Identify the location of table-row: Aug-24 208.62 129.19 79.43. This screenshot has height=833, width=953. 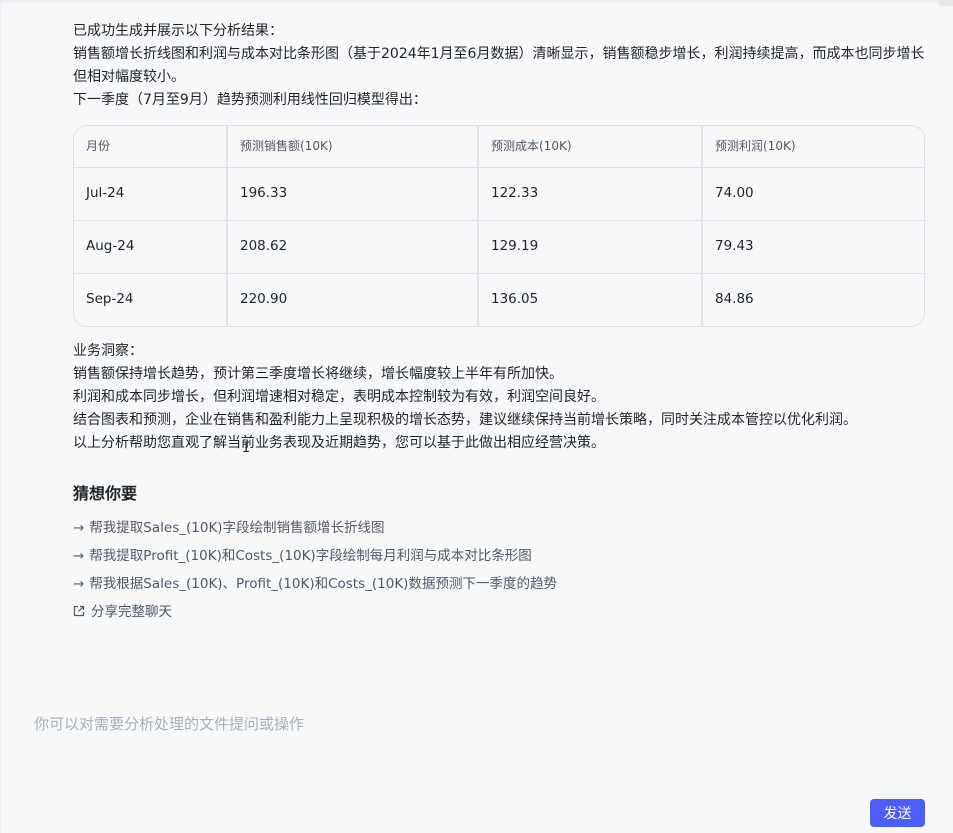
(499, 247).